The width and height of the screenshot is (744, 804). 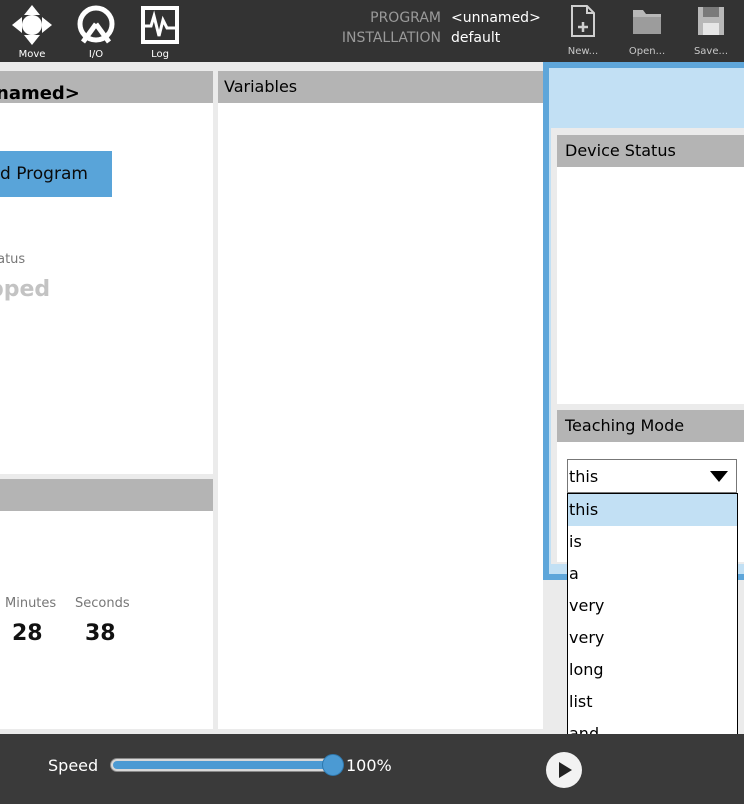 I want to click on play-icon, so click(x=565, y=770).